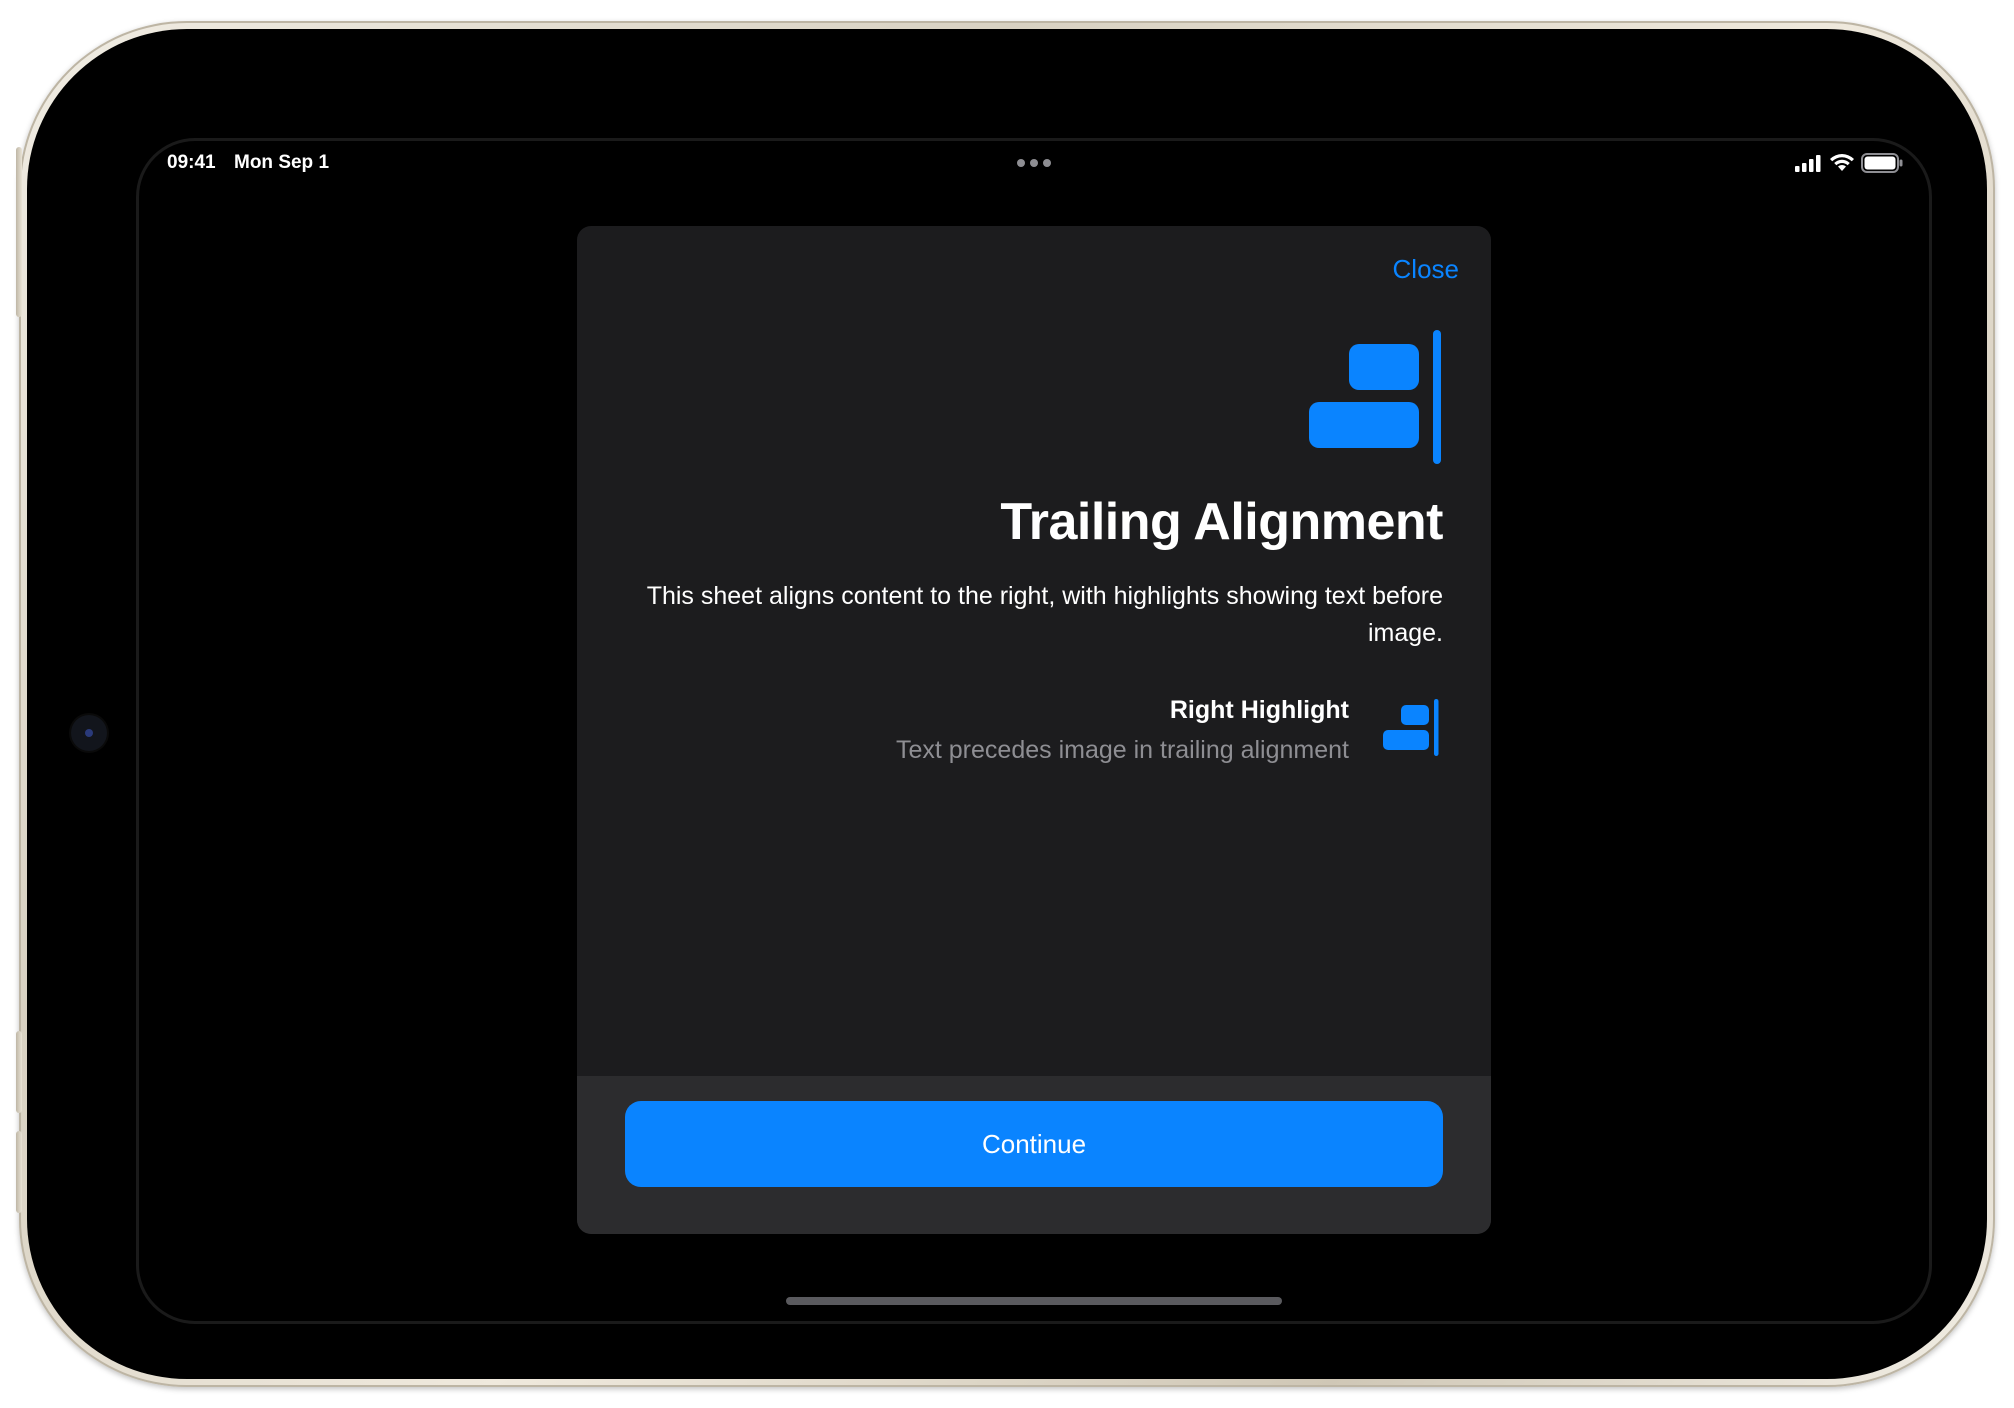 This screenshot has width=2014, height=1408. I want to click on continue-button: Continue, so click(1034, 1144).